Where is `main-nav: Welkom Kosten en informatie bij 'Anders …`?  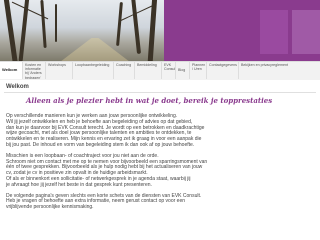 main-nav: Welkom Kosten en informatie bij 'Anders … is located at coordinates (160, 71).